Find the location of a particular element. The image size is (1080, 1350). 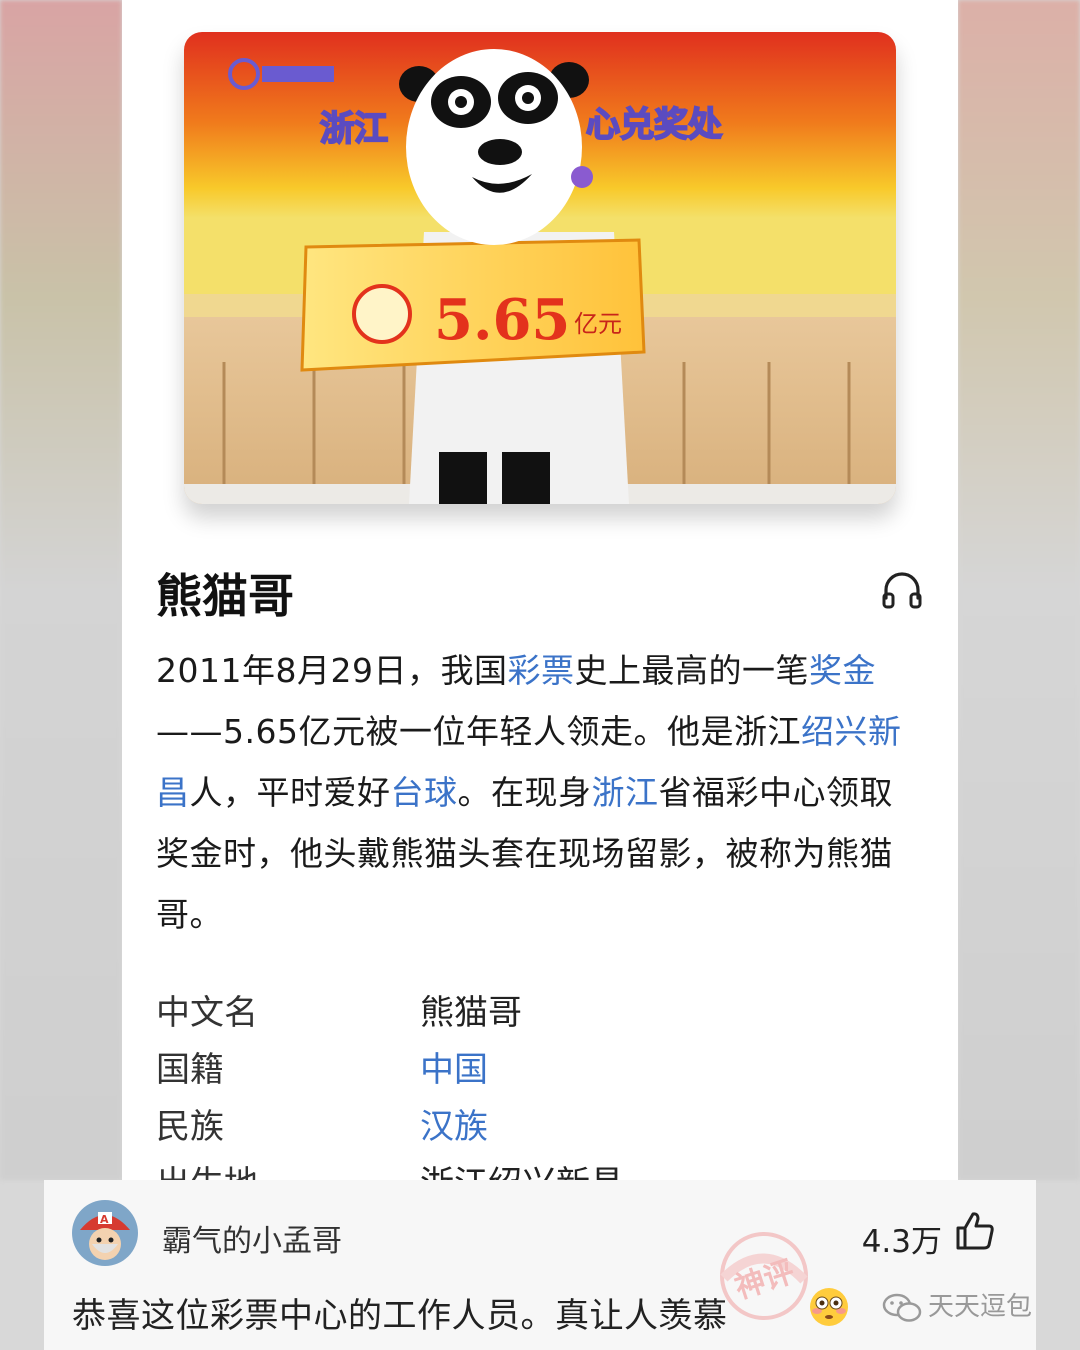

like-count: 4.3万 is located at coordinates (901, 1242).